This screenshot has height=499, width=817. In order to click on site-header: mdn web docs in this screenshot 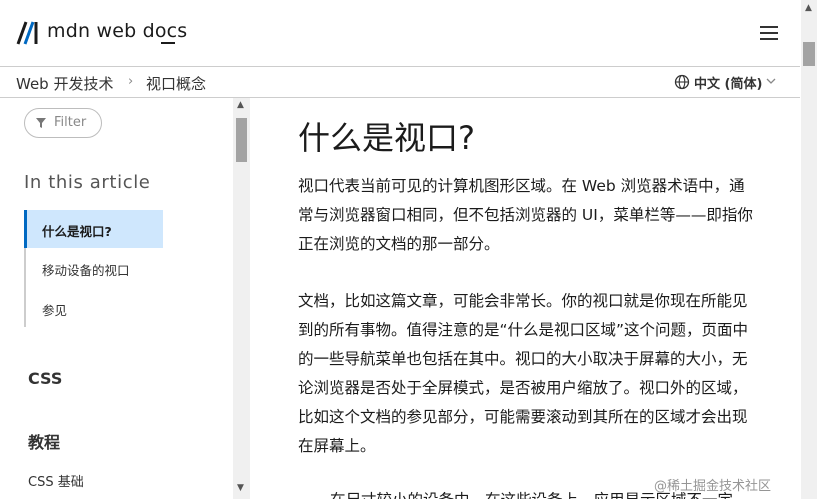, I will do `click(400, 33)`.